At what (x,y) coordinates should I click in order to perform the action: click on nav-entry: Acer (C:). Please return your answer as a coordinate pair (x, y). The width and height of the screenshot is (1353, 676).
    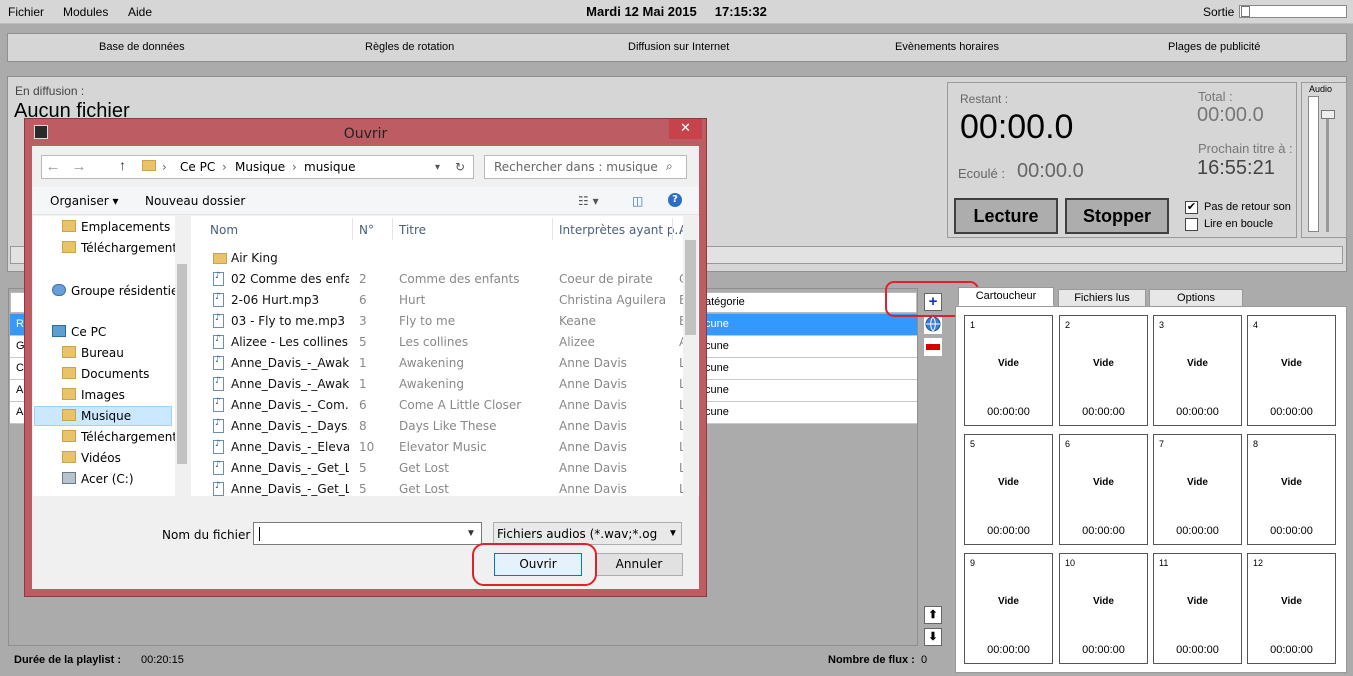
    Looking at the image, I should click on (98, 479).